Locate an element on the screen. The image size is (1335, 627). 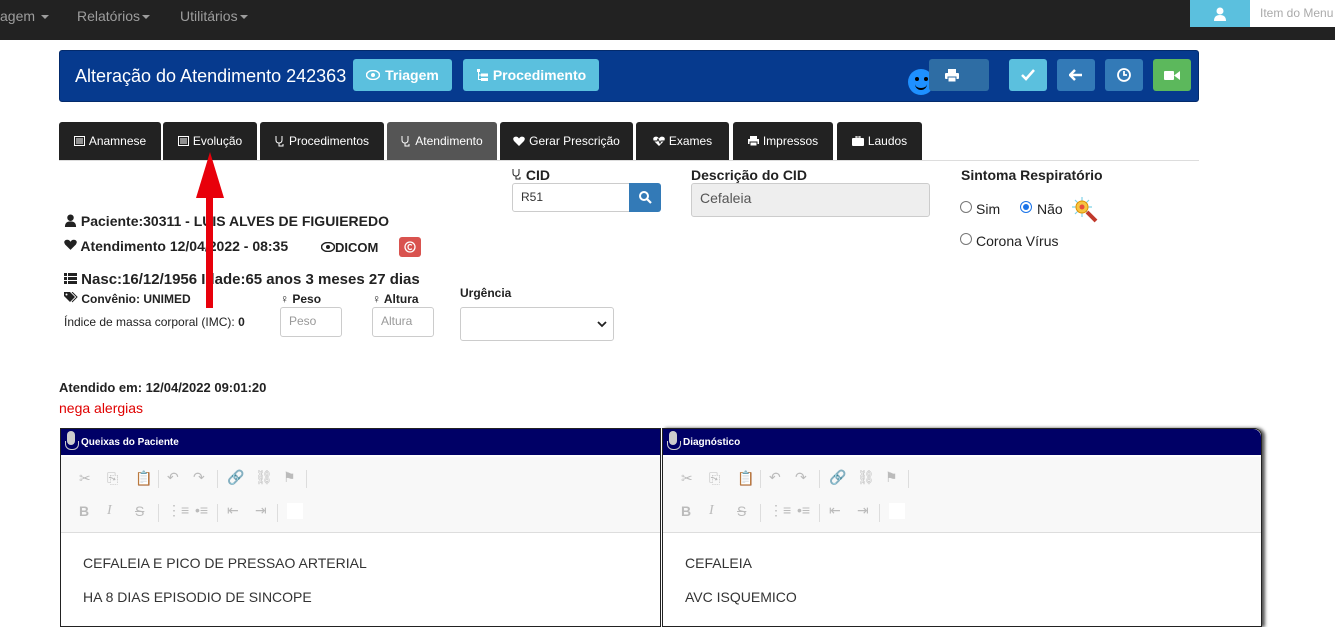
cid-search-button is located at coordinates (645, 197).